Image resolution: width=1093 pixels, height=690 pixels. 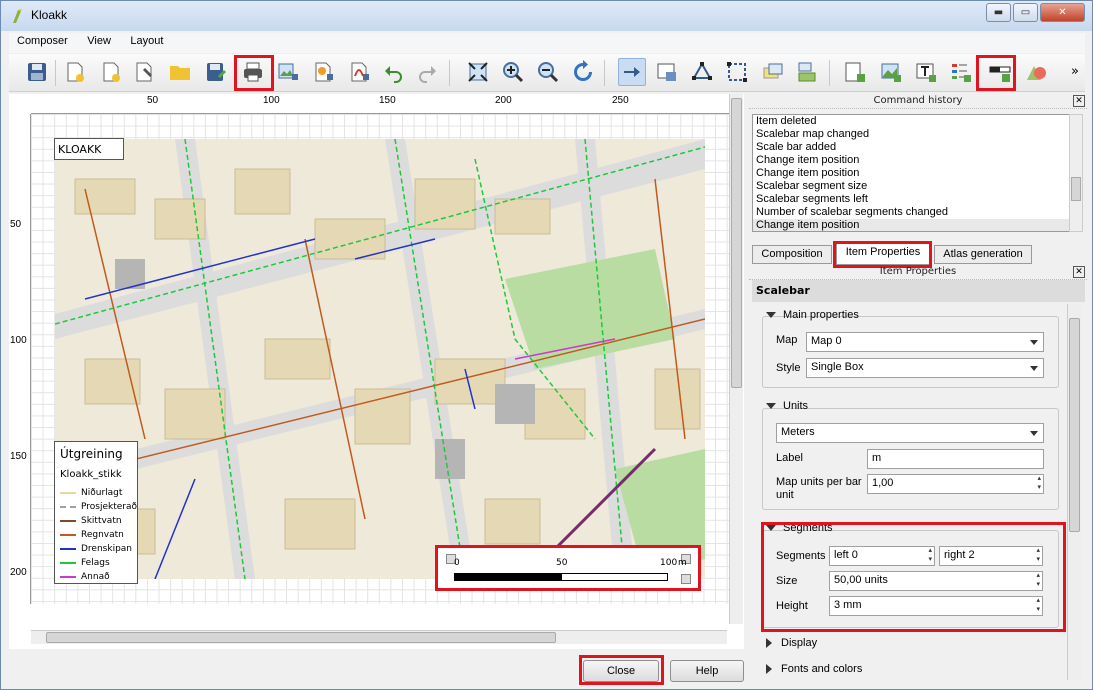 What do you see at coordinates (99, 41) in the screenshot?
I see `menu-view: View` at bounding box center [99, 41].